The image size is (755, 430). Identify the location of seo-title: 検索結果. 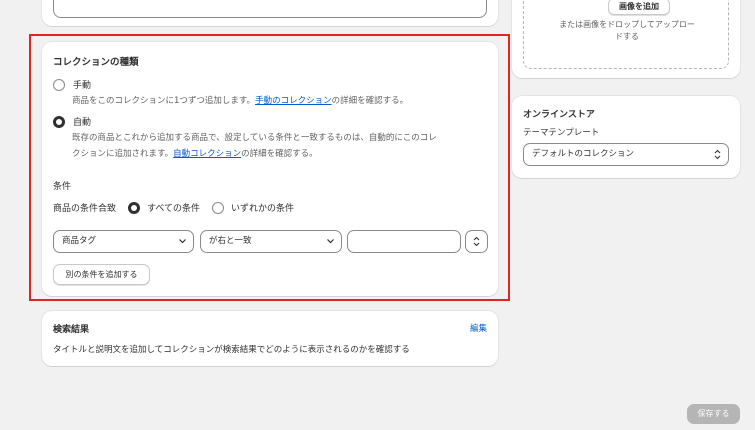
(71, 330).